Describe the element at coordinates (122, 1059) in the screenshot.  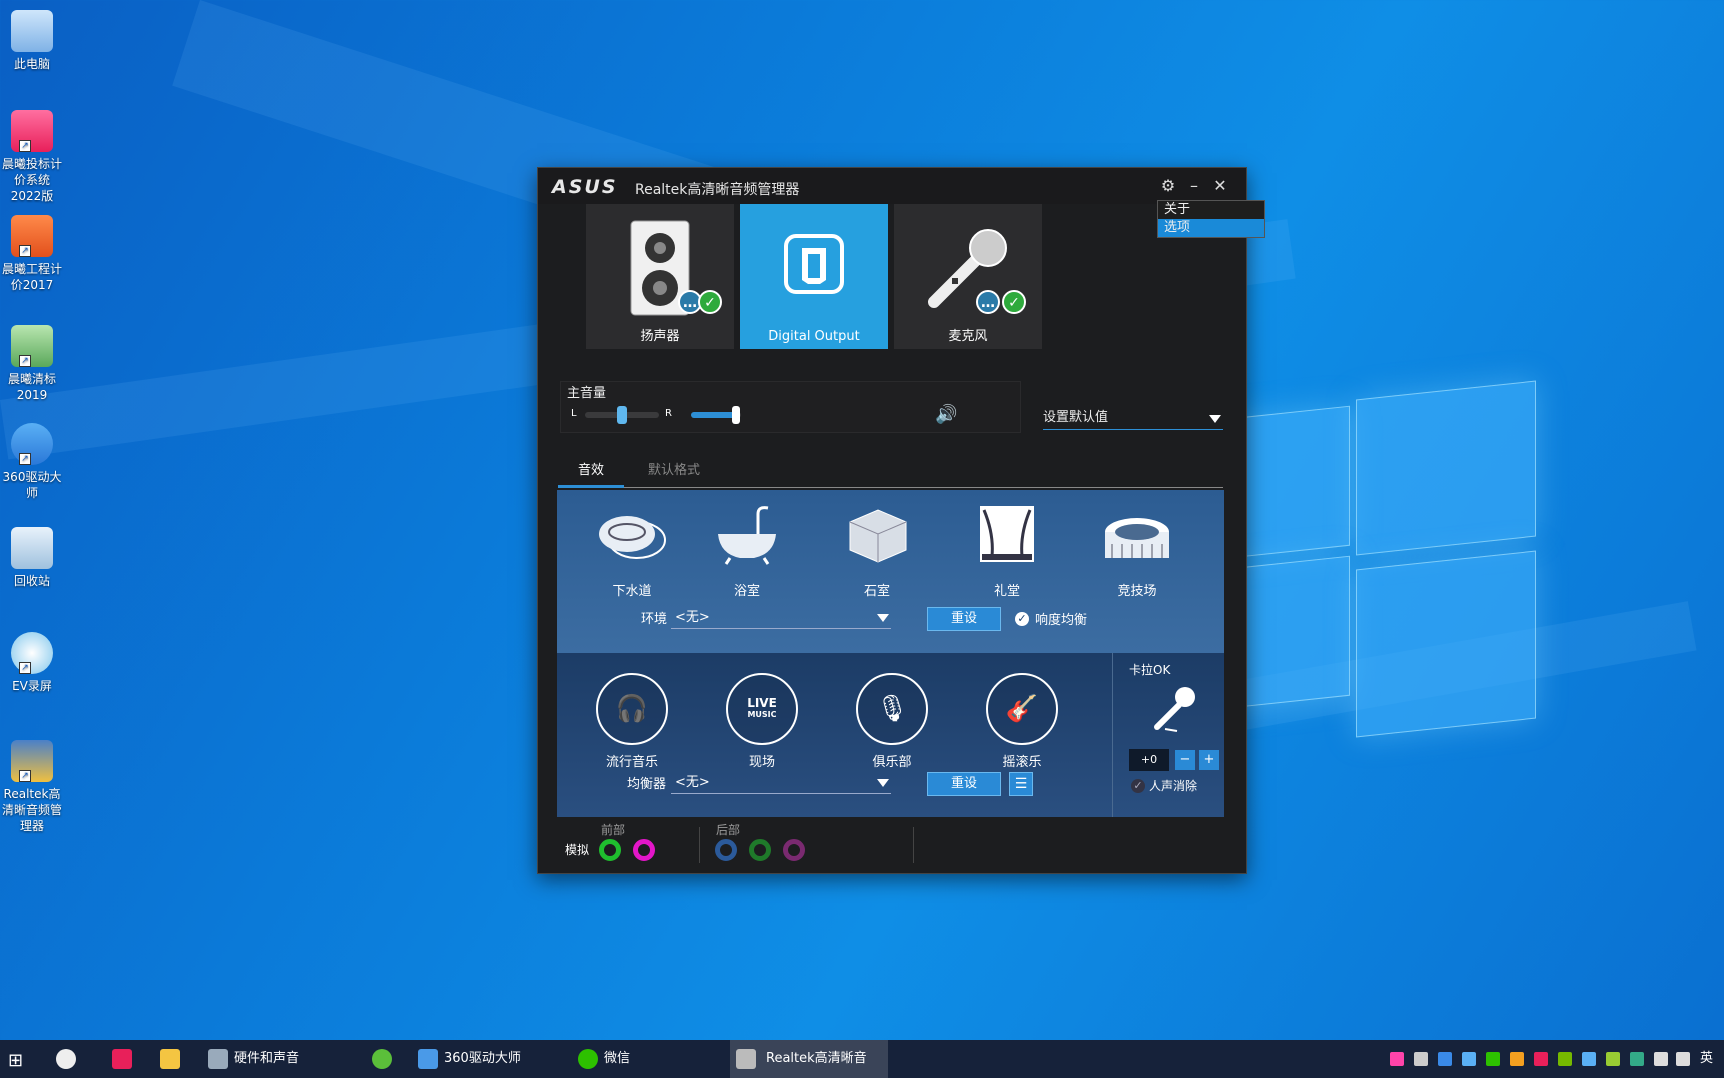
I see `pinned-app-icon` at that location.